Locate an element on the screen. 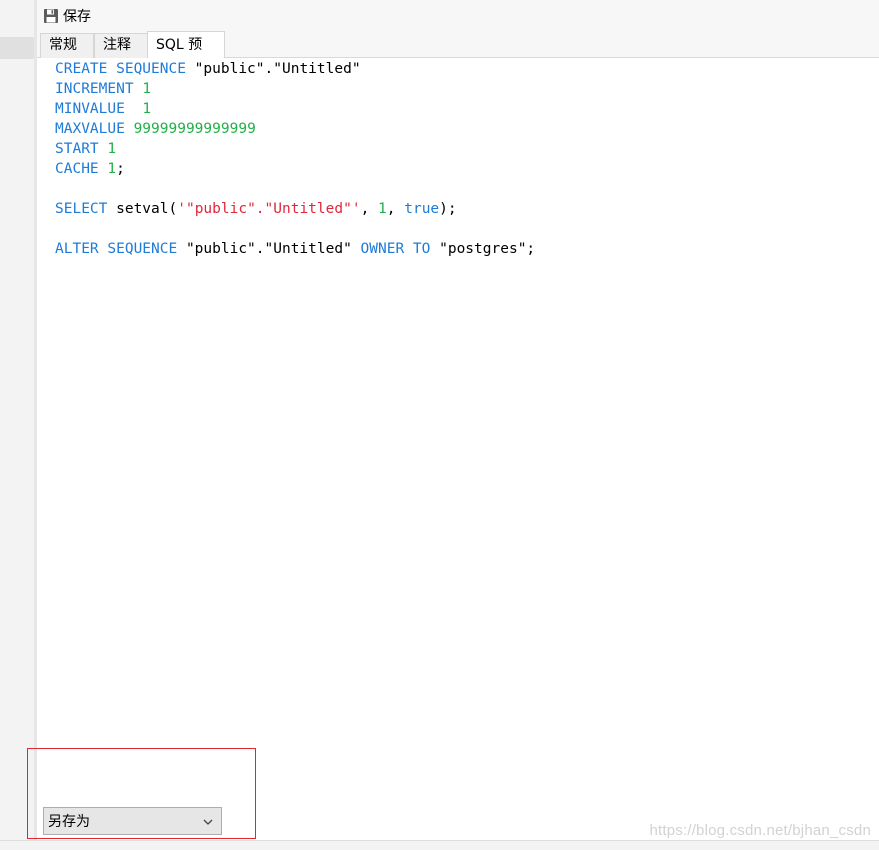  sql-text: setval( is located at coordinates (142, 209).